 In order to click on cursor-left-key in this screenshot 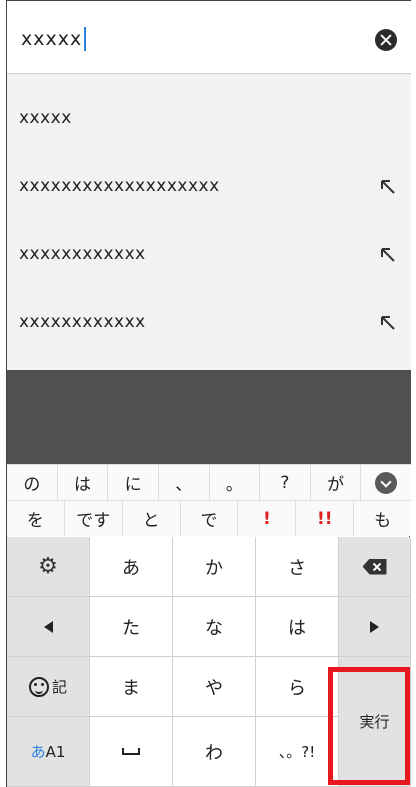, I will do `click(48, 627)`.